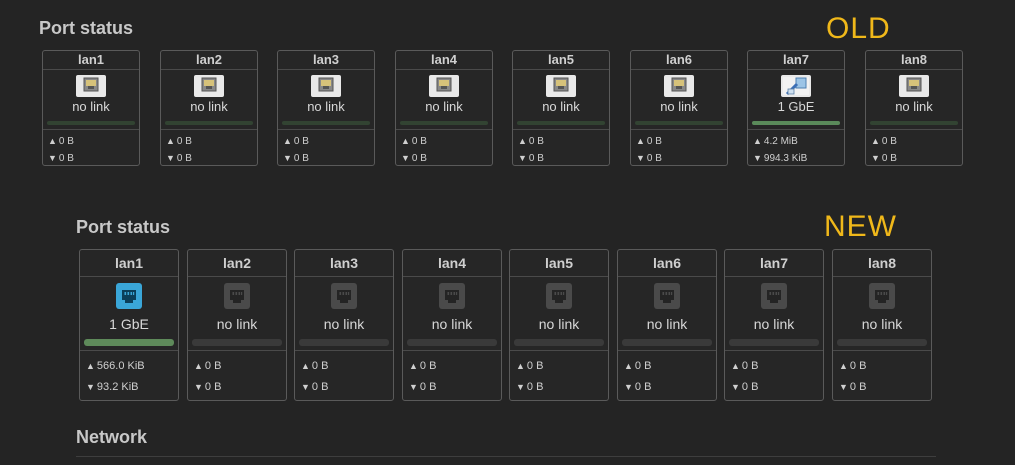  What do you see at coordinates (326, 108) in the screenshot?
I see `old-port-card-lan3: lan3 no link ▲ 0 B ▼ 0 B` at bounding box center [326, 108].